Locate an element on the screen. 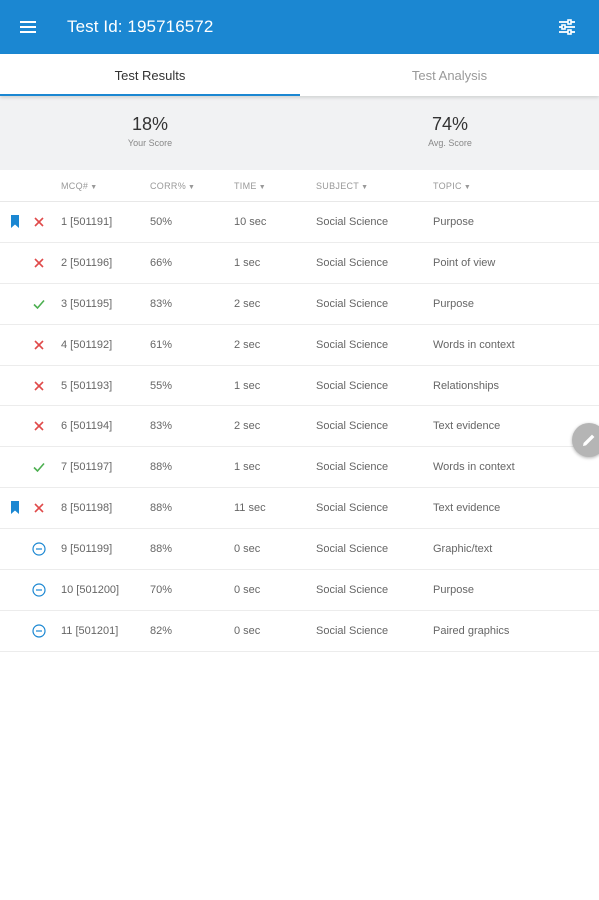 This screenshot has height=900, width=599. cell-mcq: 1 [501191] is located at coordinates (87, 222).